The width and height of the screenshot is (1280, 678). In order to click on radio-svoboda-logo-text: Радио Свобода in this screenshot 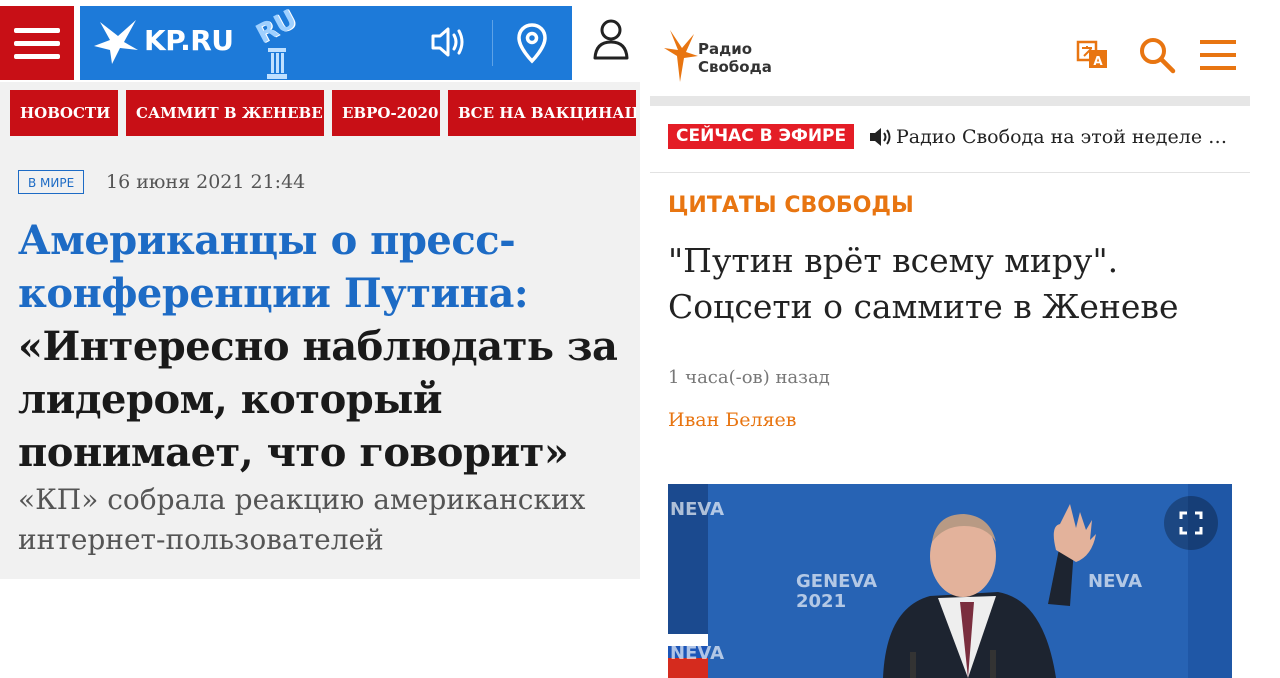, I will do `click(735, 58)`.